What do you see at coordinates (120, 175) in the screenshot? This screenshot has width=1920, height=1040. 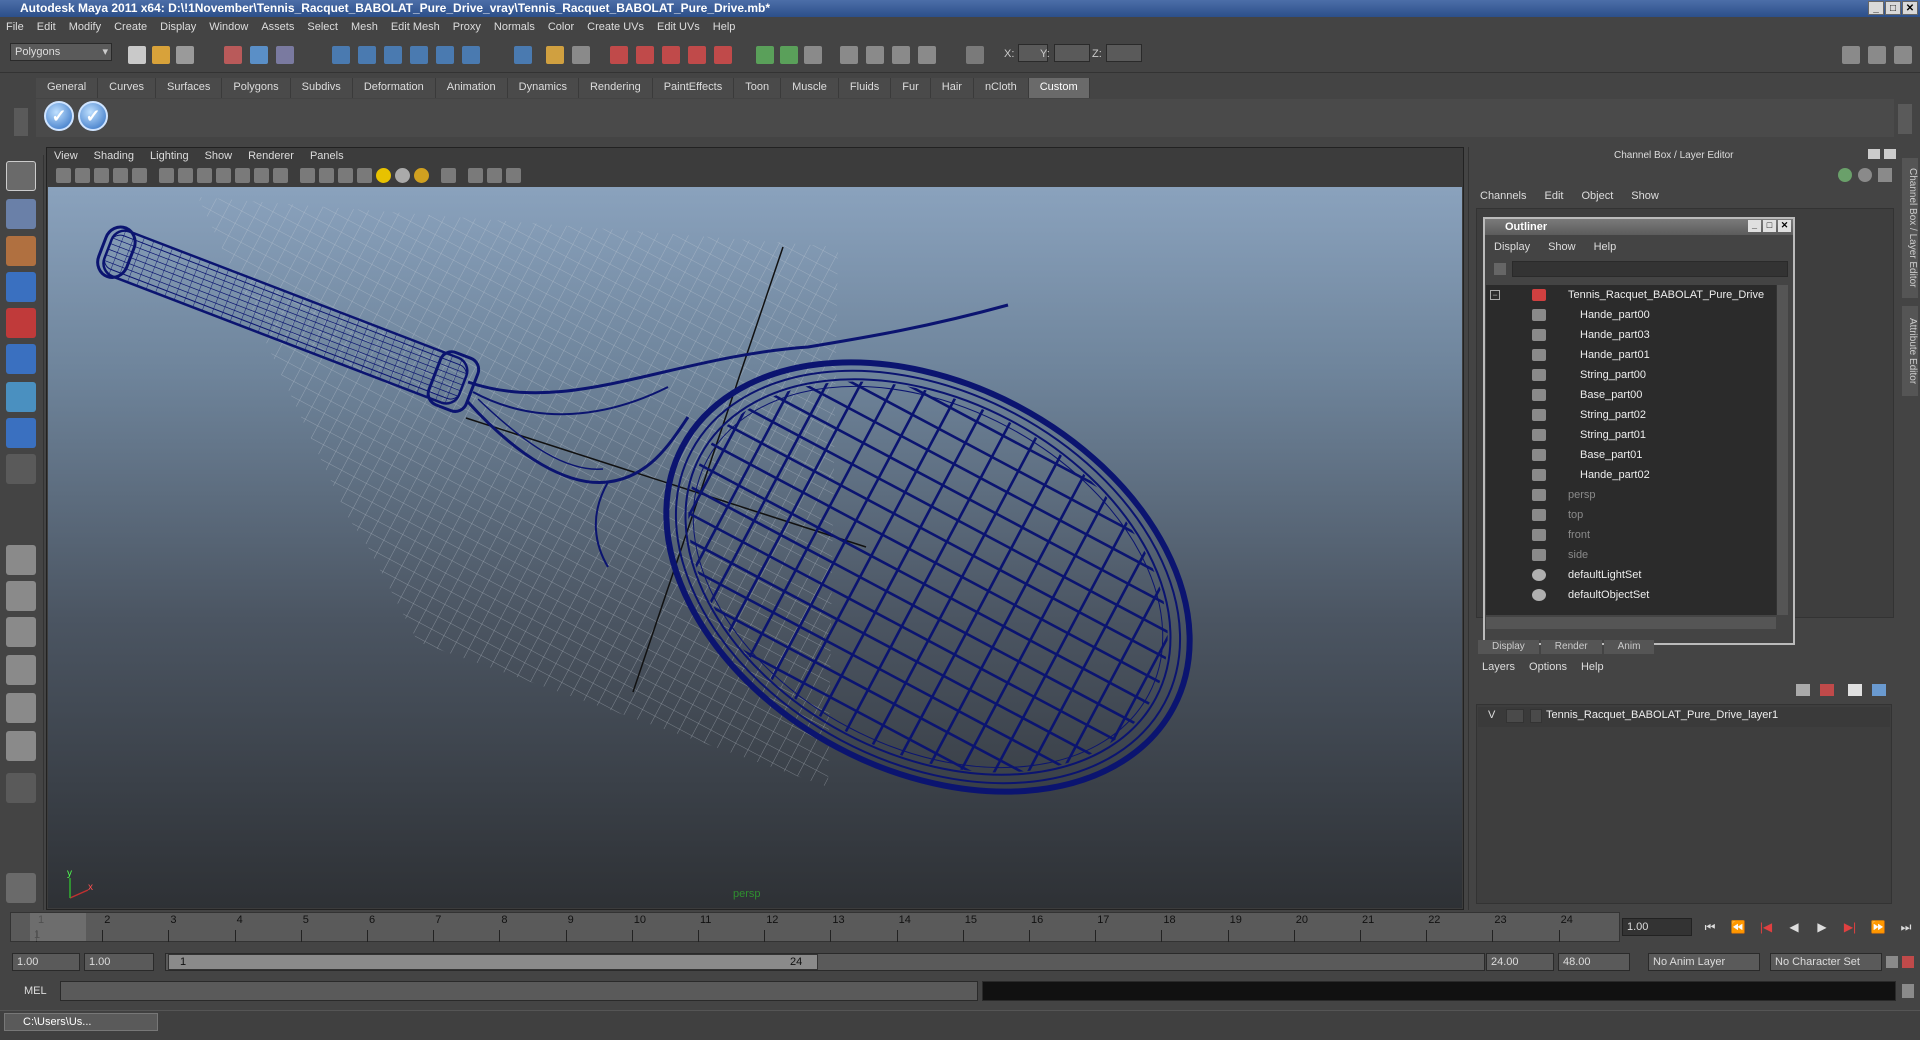 I see `image-plane-icon` at bounding box center [120, 175].